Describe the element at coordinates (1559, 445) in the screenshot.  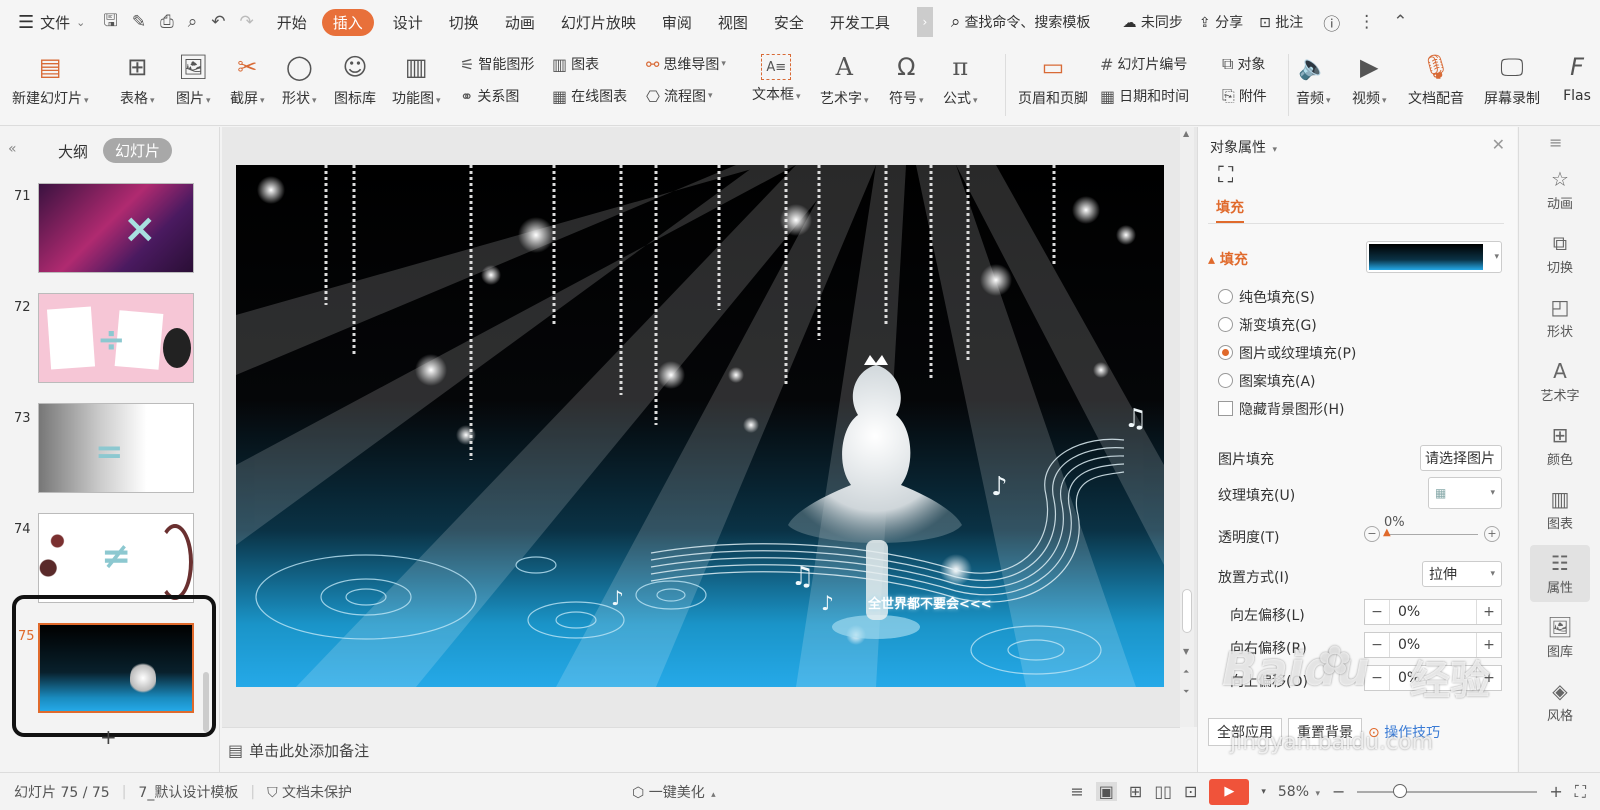
I see `side-tool-color: ⊞ 颜色` at that location.